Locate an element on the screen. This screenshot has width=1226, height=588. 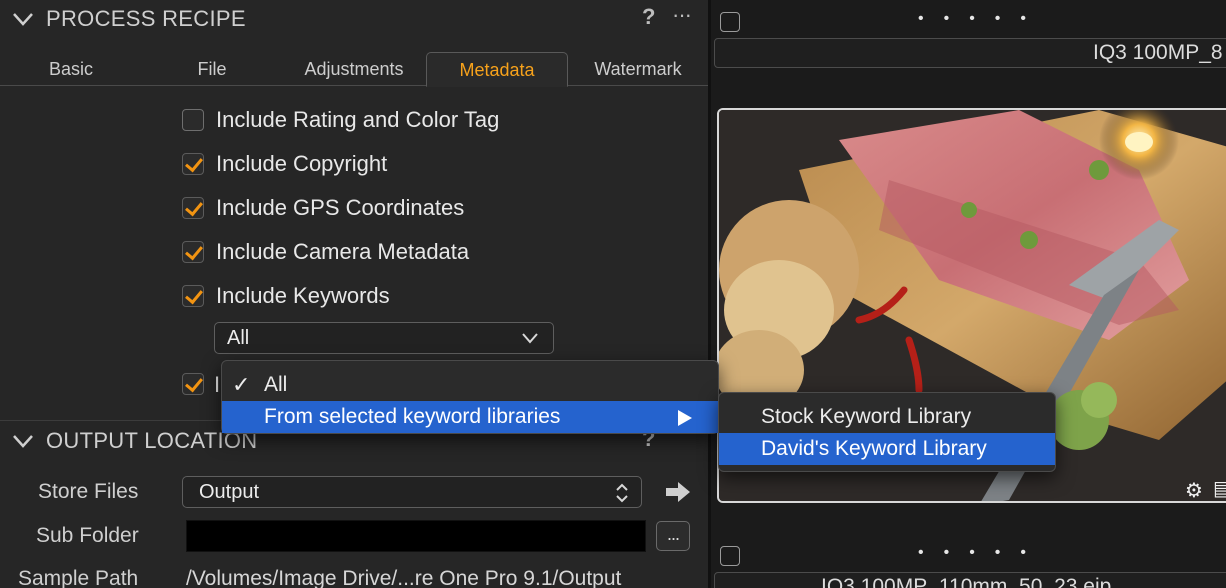
option-copyright: Include Copyright is located at coordinates (284, 164).